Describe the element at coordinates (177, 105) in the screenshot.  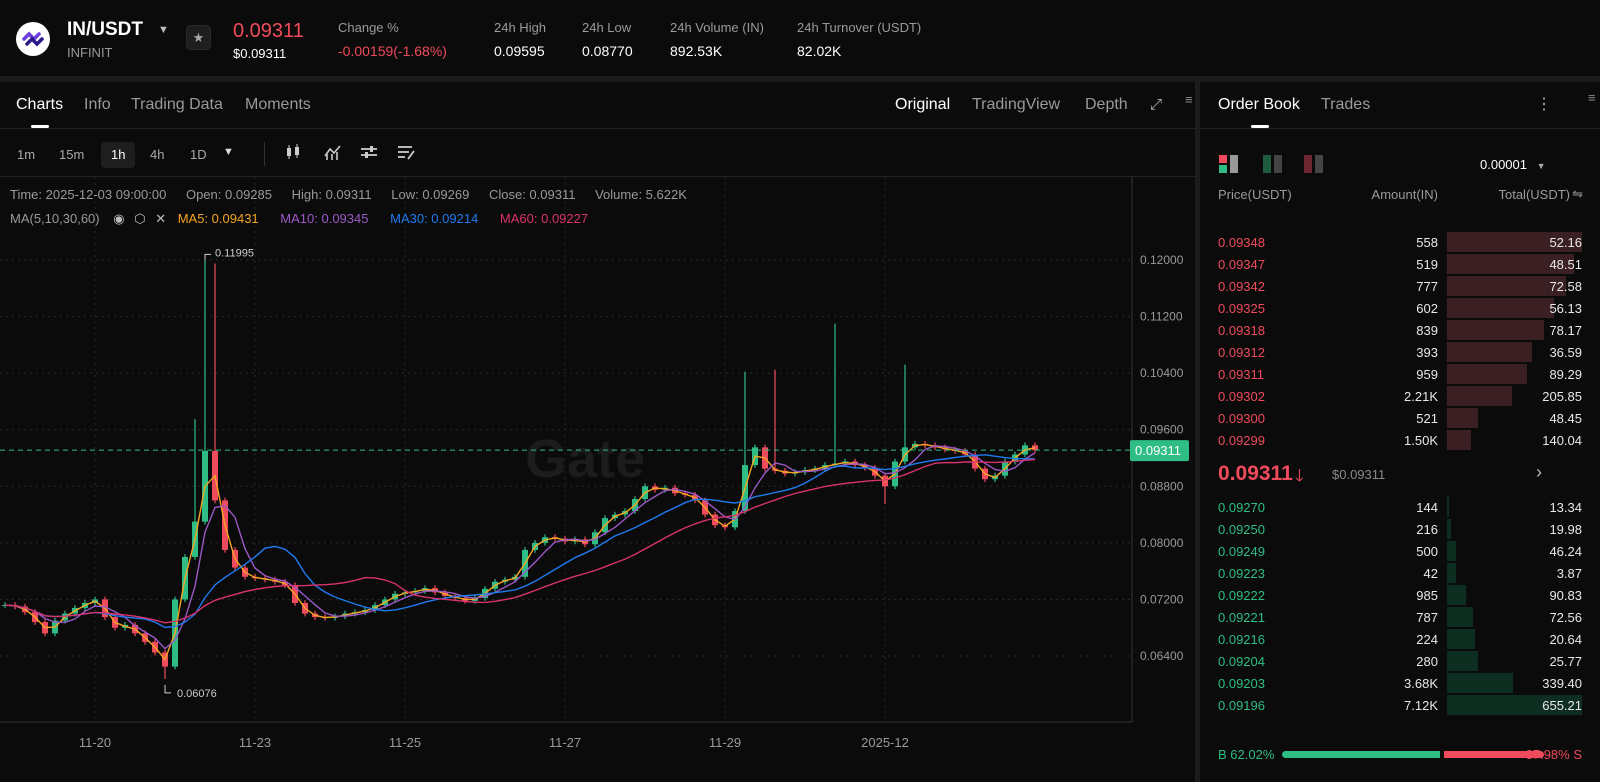
I see `tab-trading-data: Trading Data` at that location.